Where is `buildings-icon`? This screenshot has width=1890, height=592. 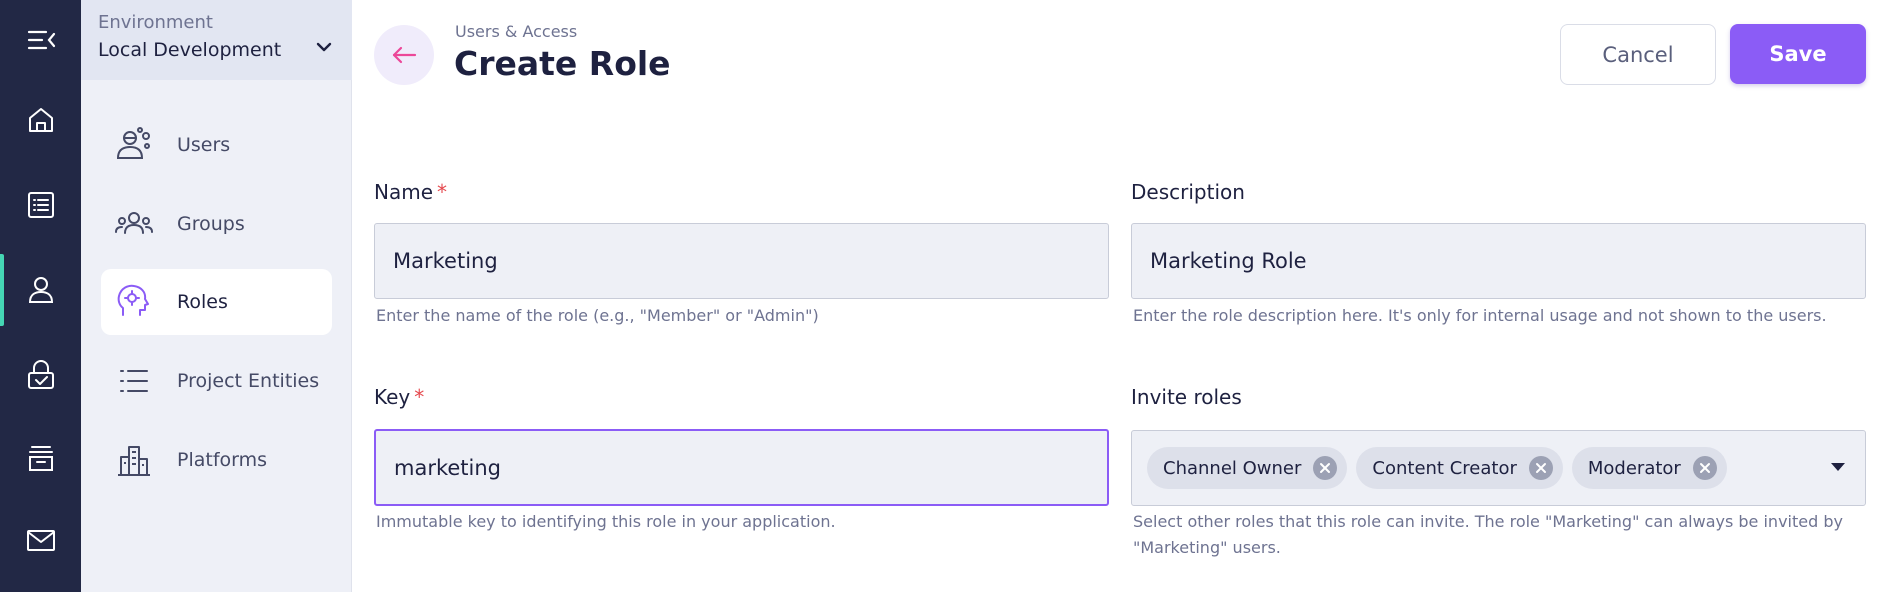
buildings-icon is located at coordinates (134, 461).